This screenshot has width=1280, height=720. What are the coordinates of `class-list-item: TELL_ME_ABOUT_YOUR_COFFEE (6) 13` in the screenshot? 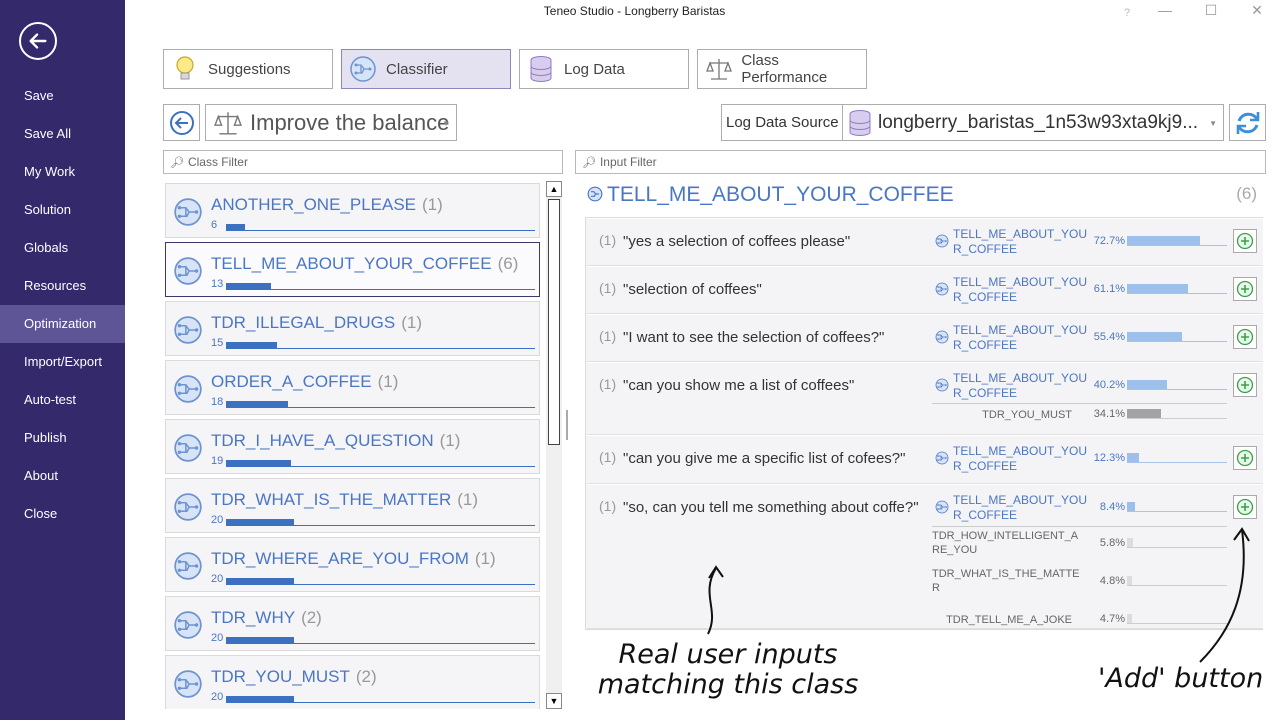 It's located at (352, 269).